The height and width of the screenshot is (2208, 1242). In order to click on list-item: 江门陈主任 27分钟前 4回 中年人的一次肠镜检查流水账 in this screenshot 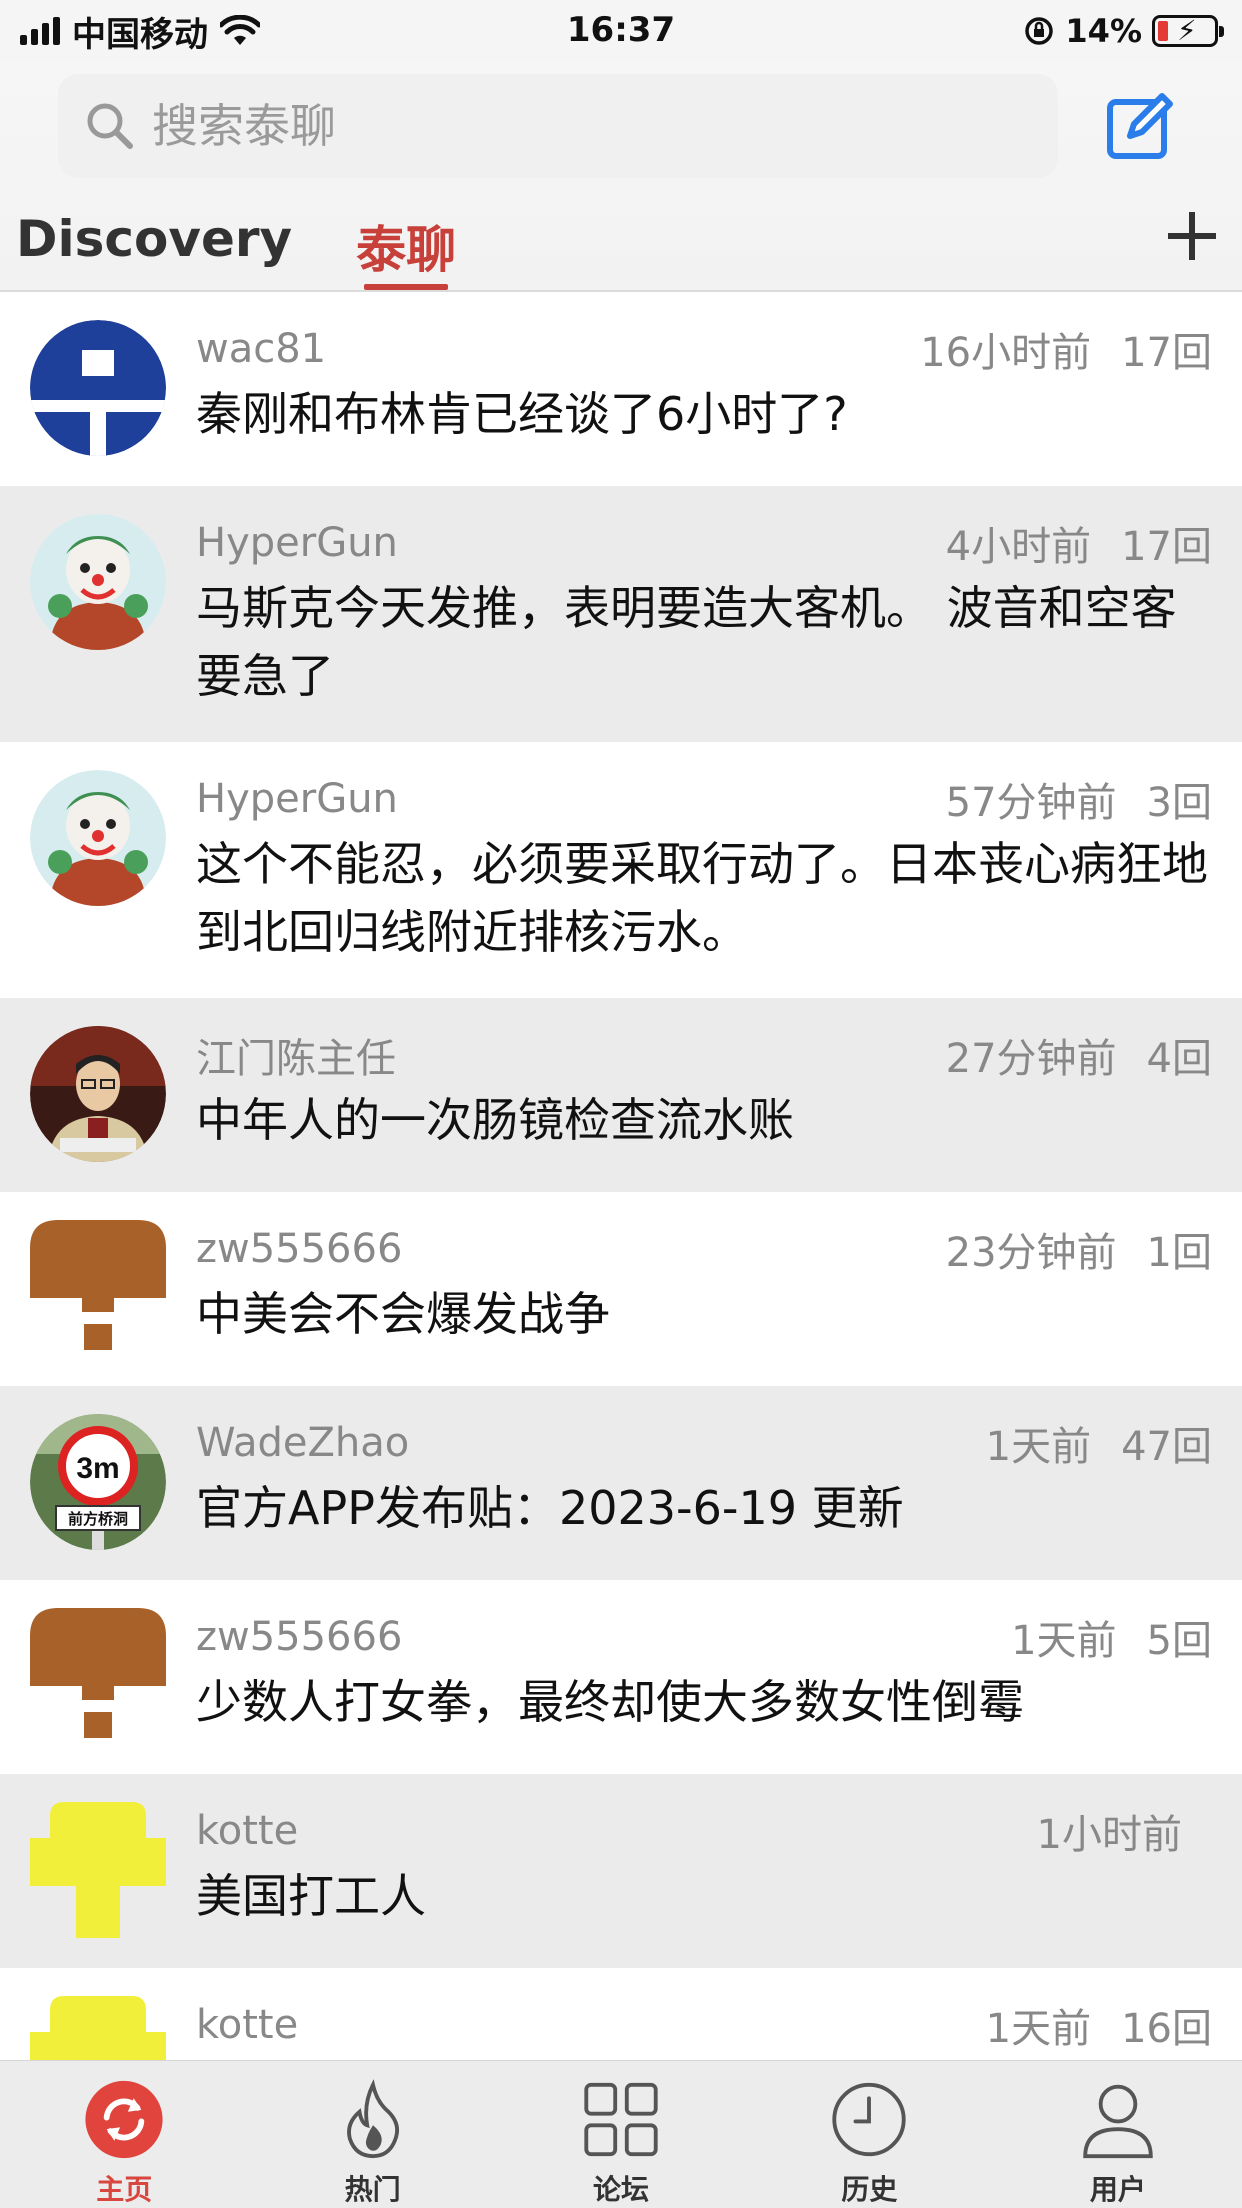, I will do `click(621, 1095)`.